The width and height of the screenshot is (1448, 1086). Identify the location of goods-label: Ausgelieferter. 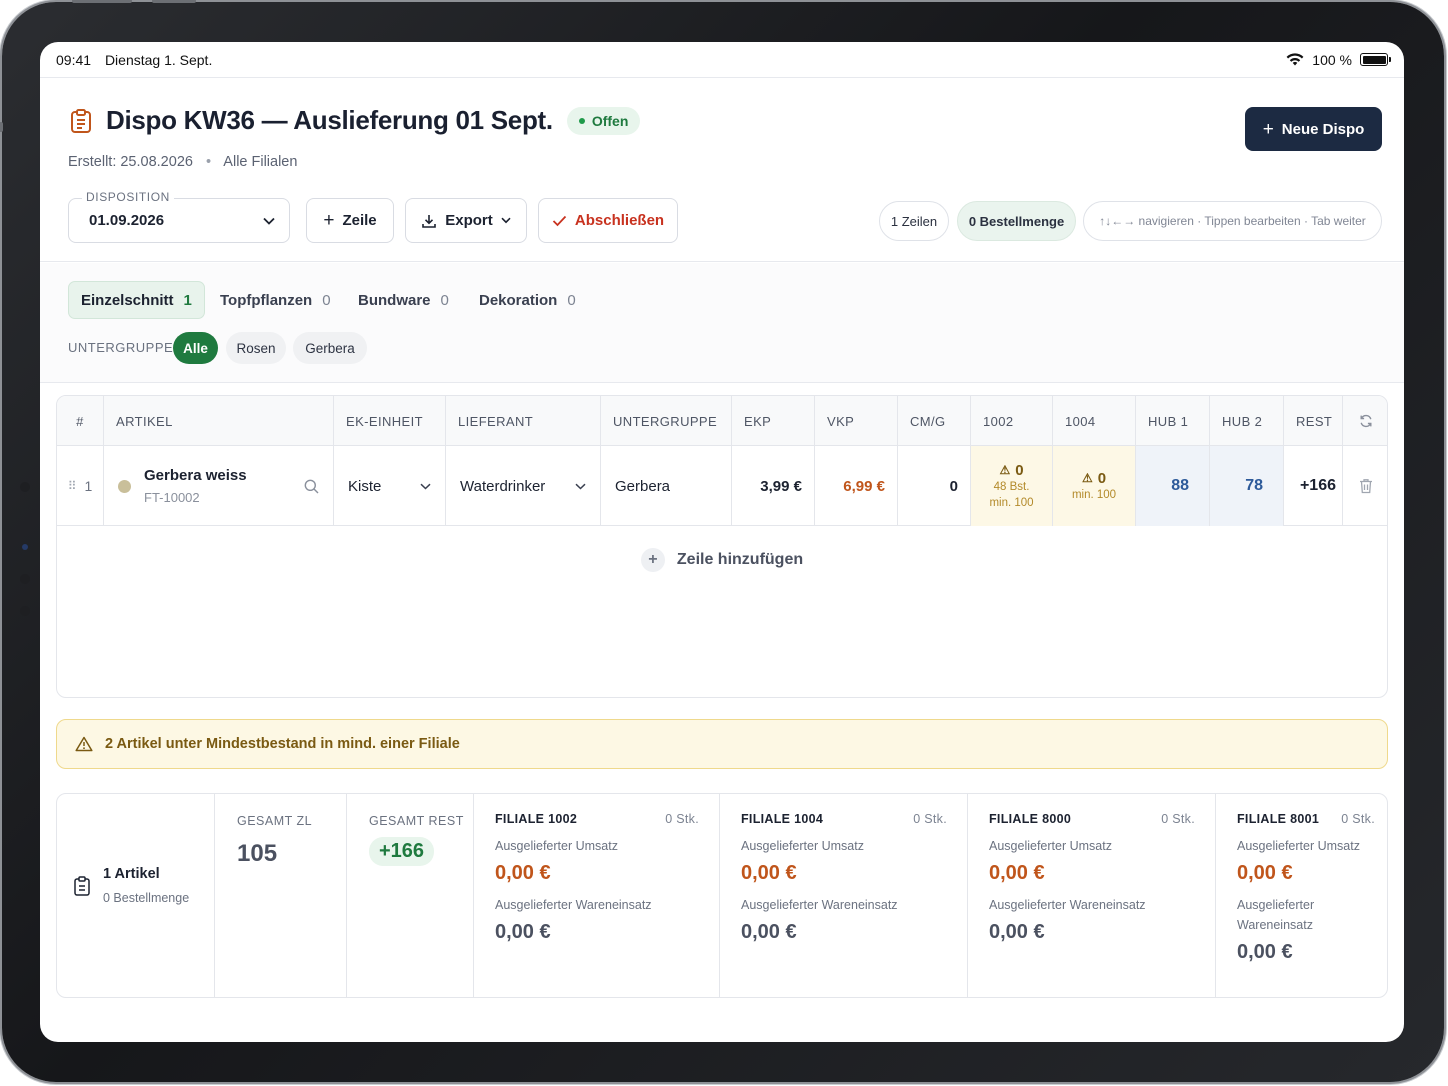
(1276, 905).